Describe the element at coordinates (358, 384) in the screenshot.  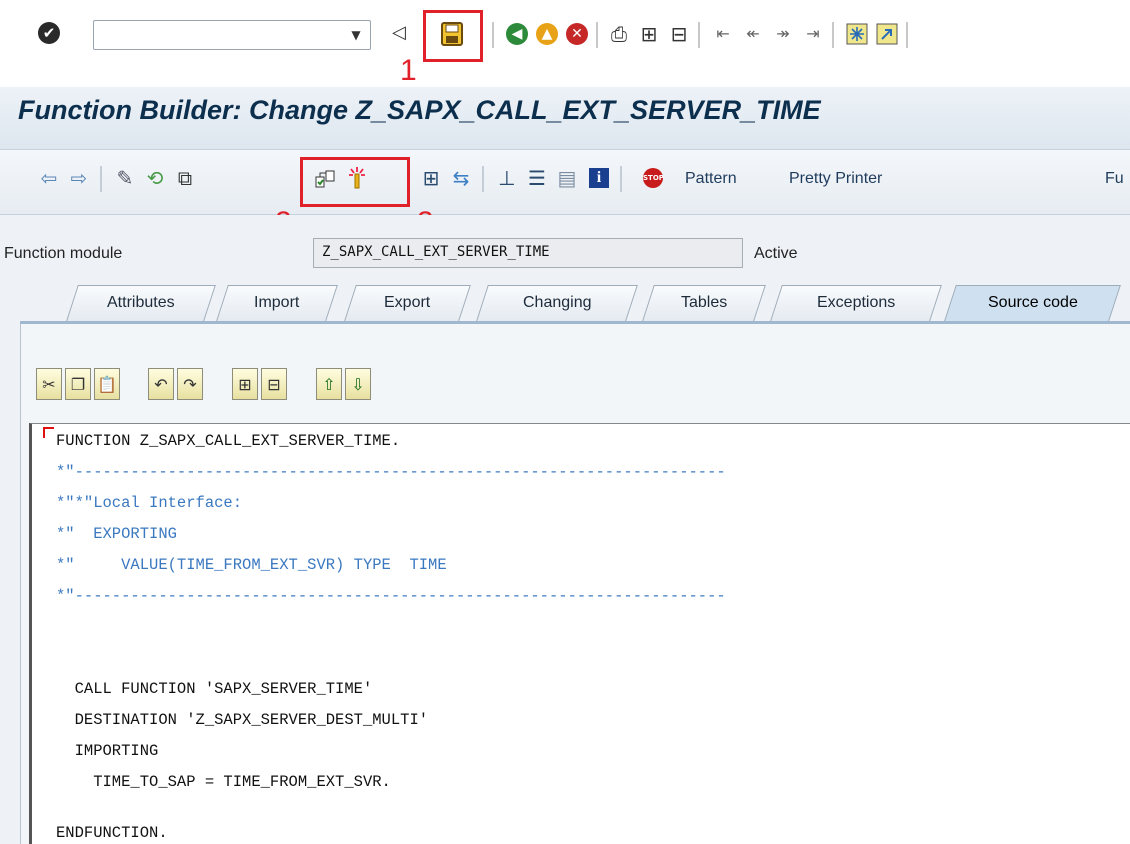
I see `download-icon: ⇩` at that location.